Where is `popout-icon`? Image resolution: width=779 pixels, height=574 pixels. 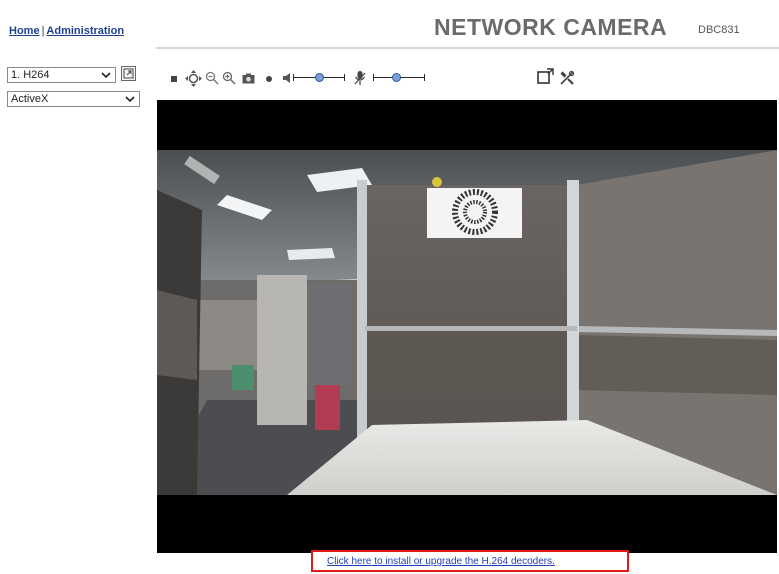 popout-icon is located at coordinates (128, 73).